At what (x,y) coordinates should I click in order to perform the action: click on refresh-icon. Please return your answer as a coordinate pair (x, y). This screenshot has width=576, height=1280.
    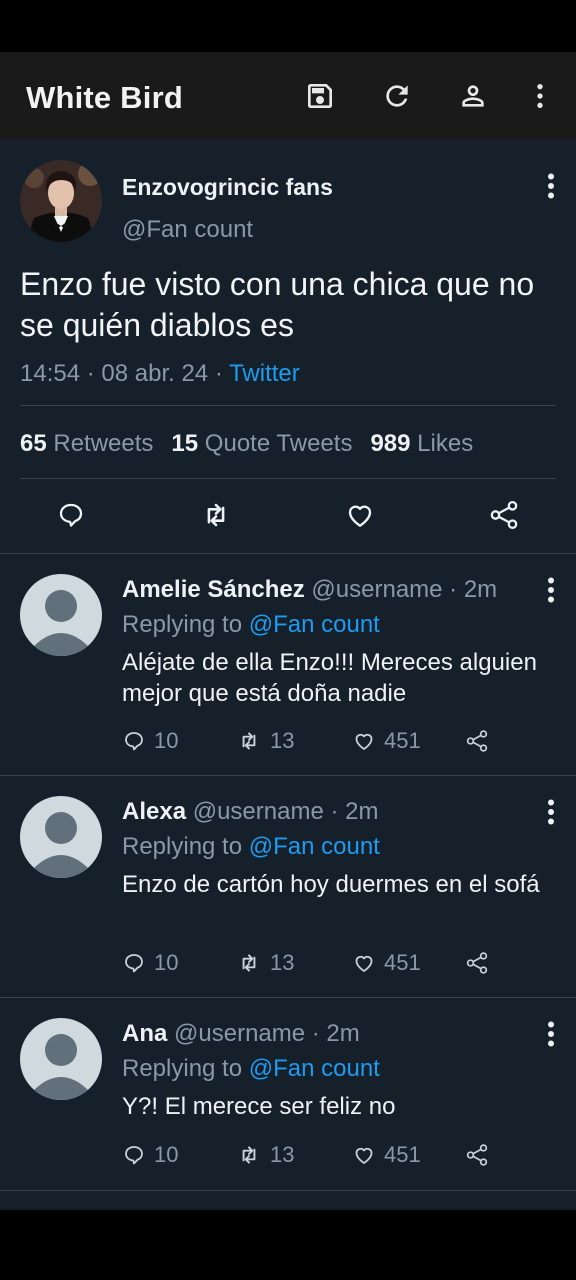
    Looking at the image, I should click on (397, 96).